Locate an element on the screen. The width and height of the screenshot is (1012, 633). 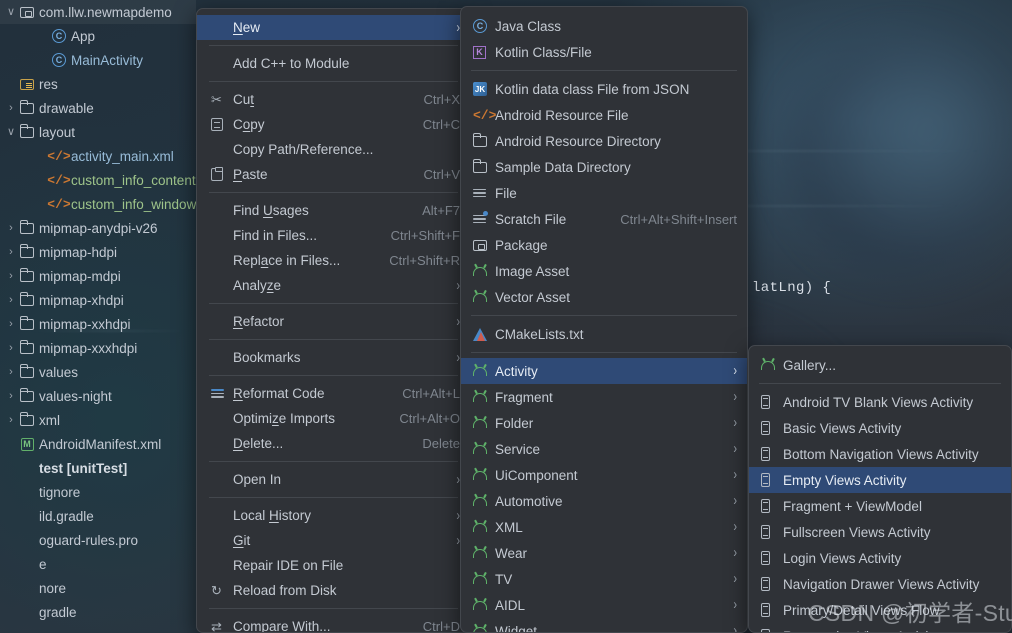
menu-item-local-history: Local History › is located at coordinates (333, 515).